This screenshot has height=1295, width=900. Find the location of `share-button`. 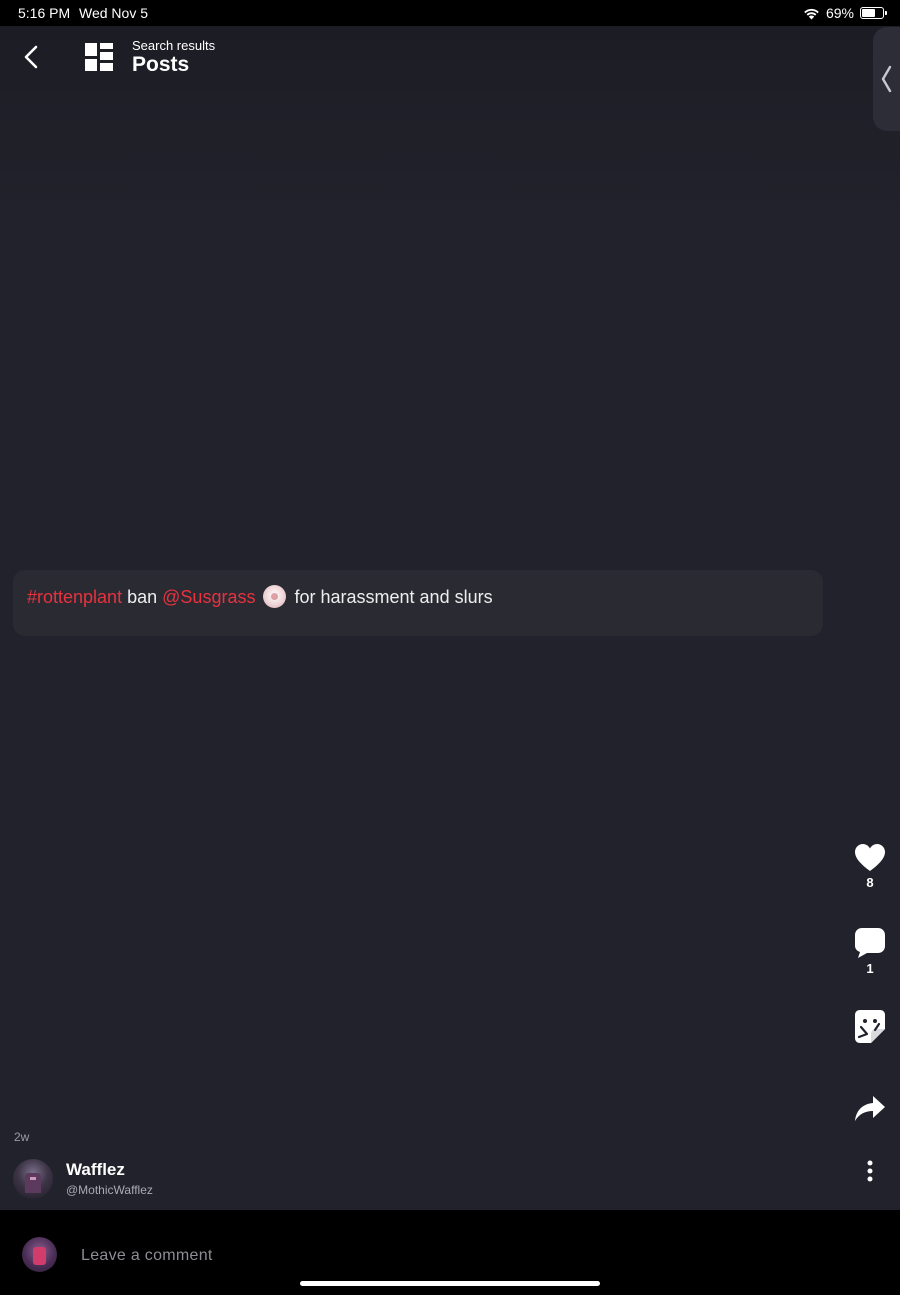

share-button is located at coordinates (870, 1109).